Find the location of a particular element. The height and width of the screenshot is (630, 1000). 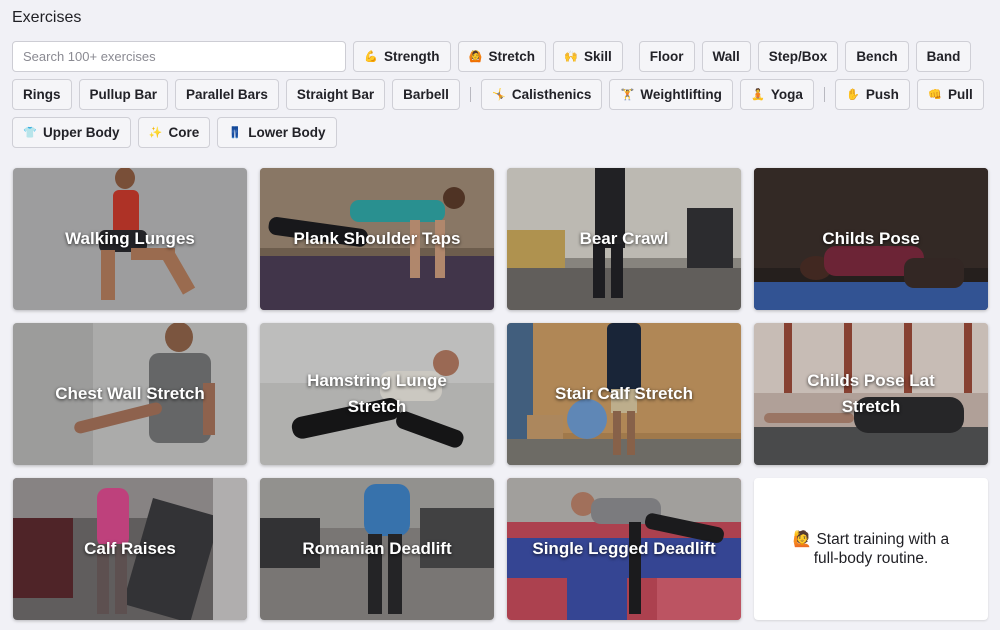

filter-label: Weightlifting is located at coordinates (681, 94).